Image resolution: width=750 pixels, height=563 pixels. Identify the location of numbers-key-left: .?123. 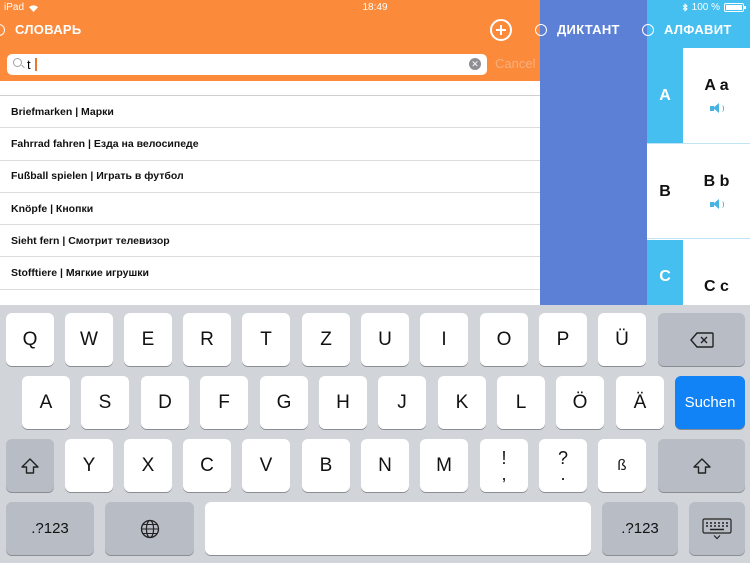
(50, 528).